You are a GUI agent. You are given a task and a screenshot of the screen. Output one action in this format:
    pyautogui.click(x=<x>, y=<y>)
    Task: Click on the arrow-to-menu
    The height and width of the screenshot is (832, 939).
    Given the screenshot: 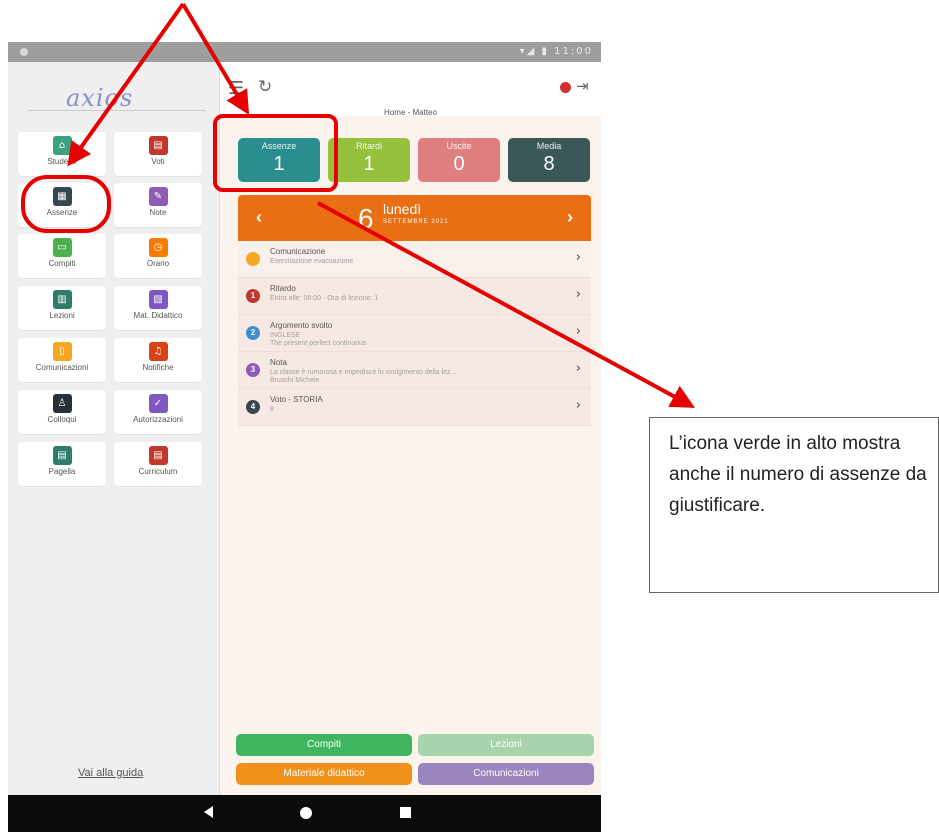 What is the action you would take?
    pyautogui.click(x=126, y=84)
    